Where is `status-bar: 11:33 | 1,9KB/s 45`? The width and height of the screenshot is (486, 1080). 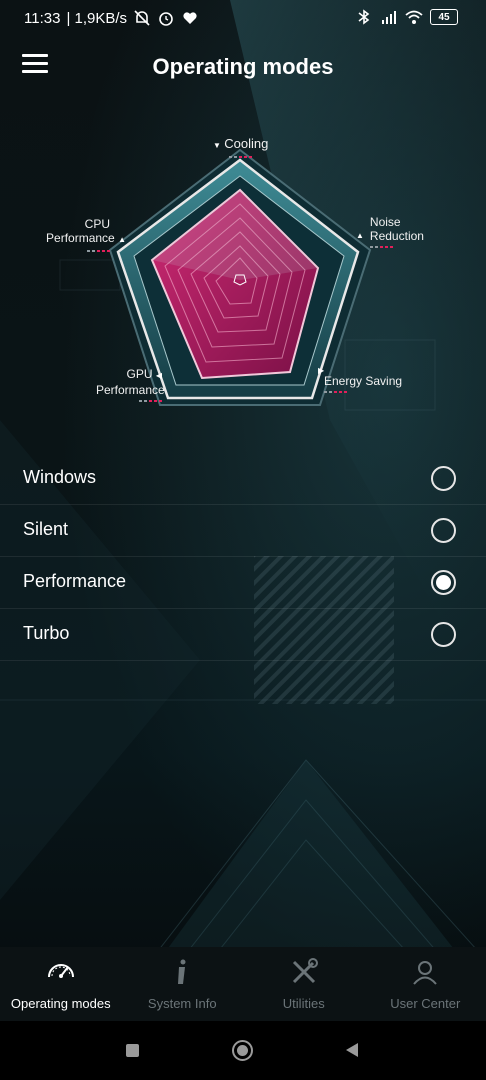 status-bar: 11:33 | 1,9KB/s 45 is located at coordinates (243, 19).